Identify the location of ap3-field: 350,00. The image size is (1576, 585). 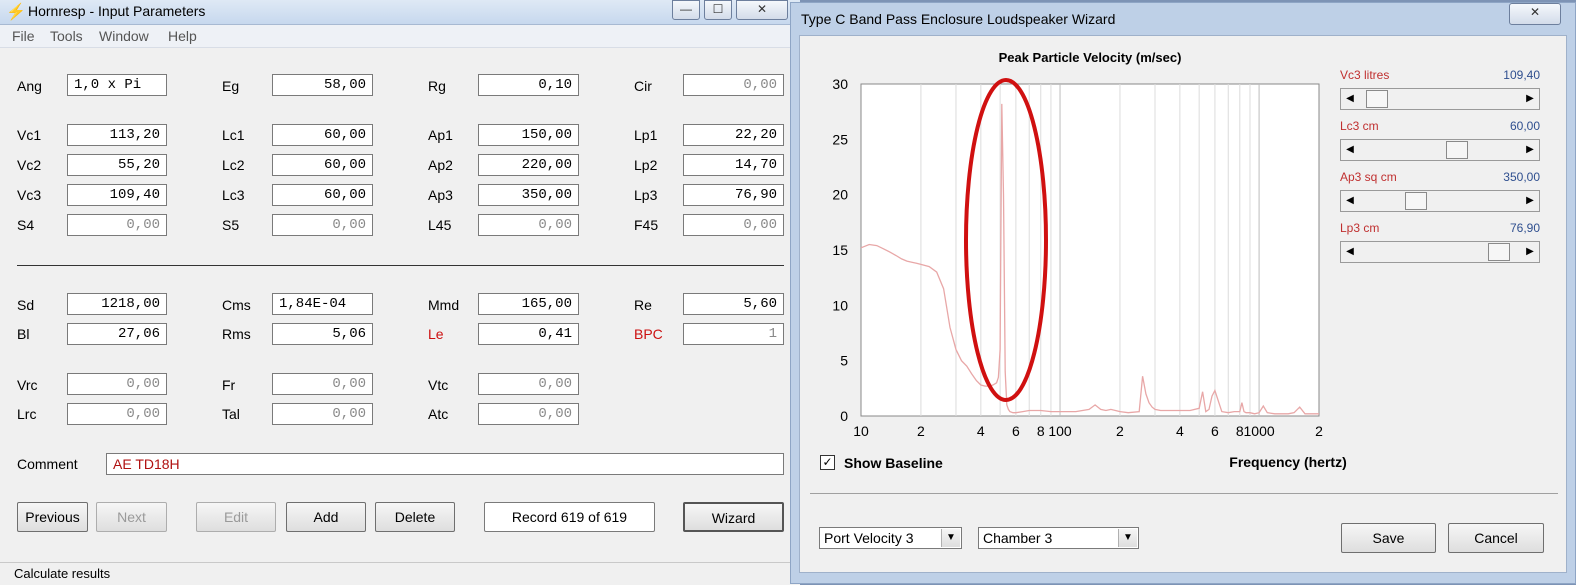
(528, 195).